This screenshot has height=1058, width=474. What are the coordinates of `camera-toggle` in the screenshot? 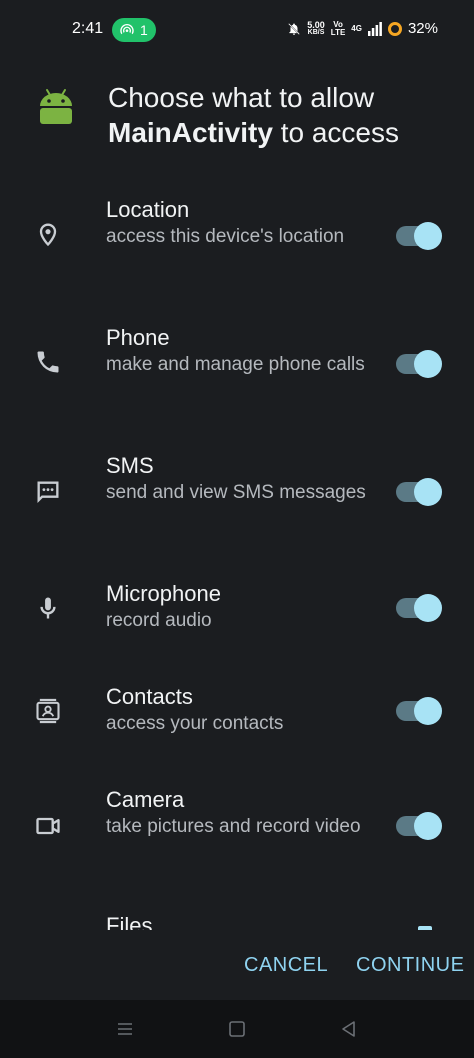 It's located at (419, 826).